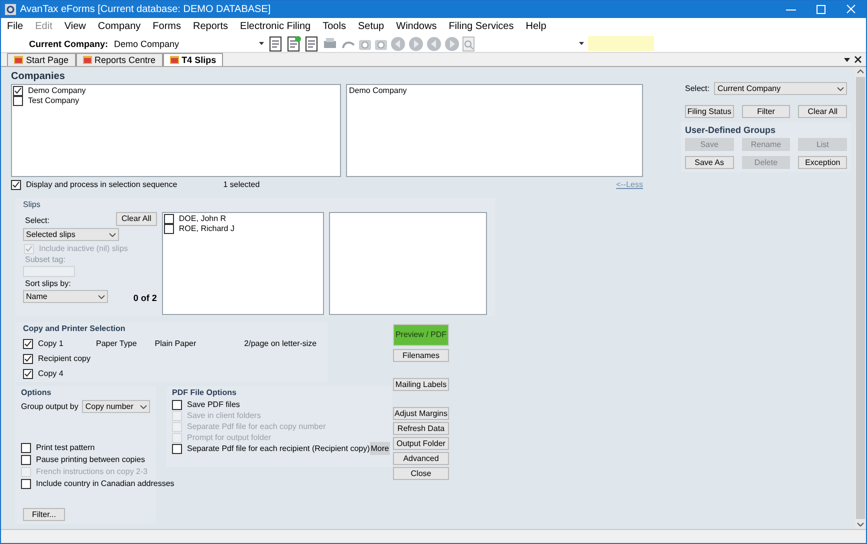 The width and height of the screenshot is (867, 544). What do you see at coordinates (536, 27) in the screenshot?
I see `menu-item: Help` at bounding box center [536, 27].